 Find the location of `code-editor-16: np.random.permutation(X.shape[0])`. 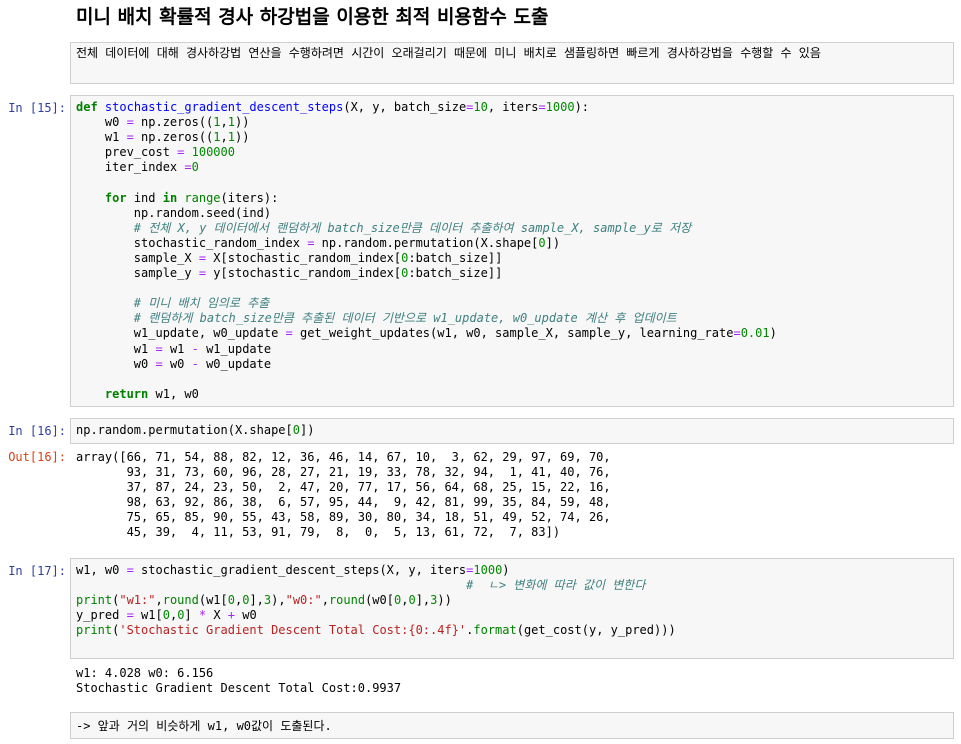

code-editor-16: np.random.permutation(X.shape[0]) is located at coordinates (512, 430).